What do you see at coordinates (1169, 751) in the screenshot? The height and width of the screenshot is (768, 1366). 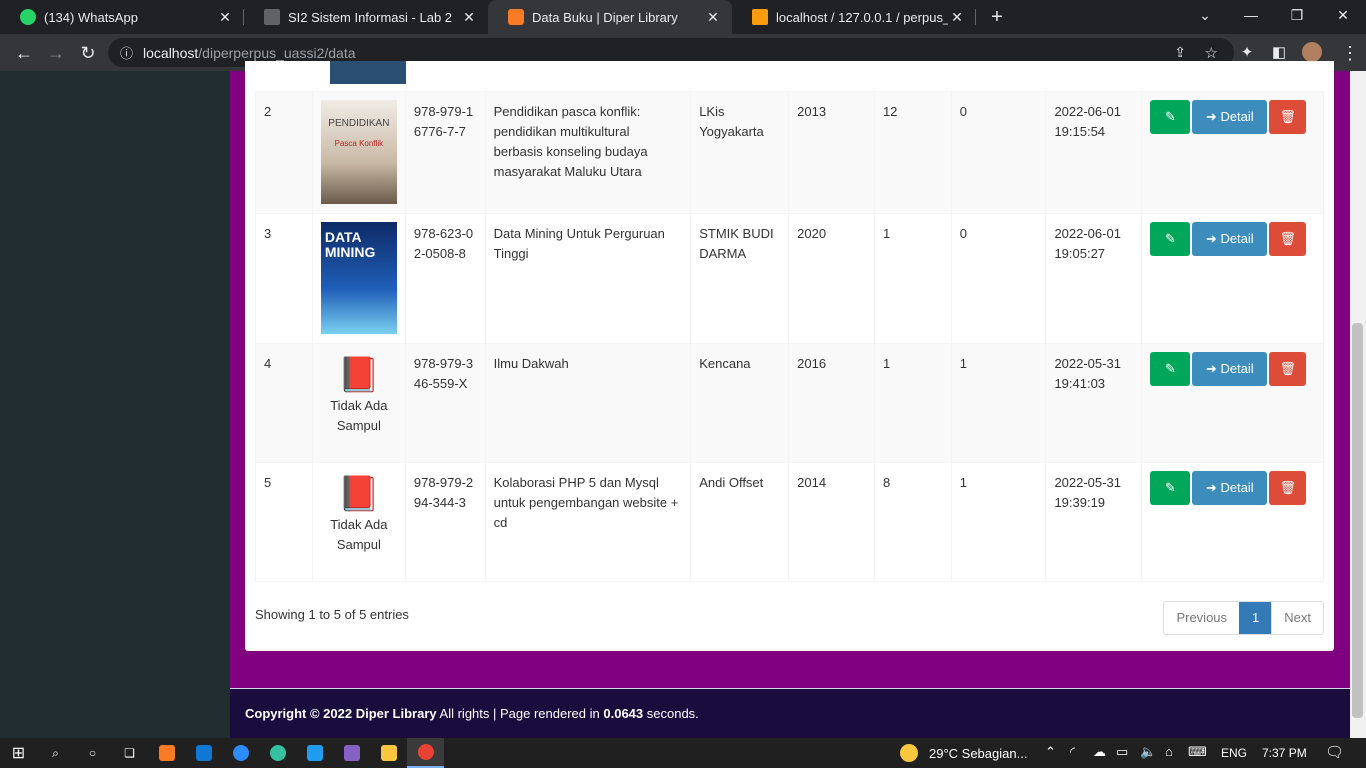 I see `device-icon: ⌂` at bounding box center [1169, 751].